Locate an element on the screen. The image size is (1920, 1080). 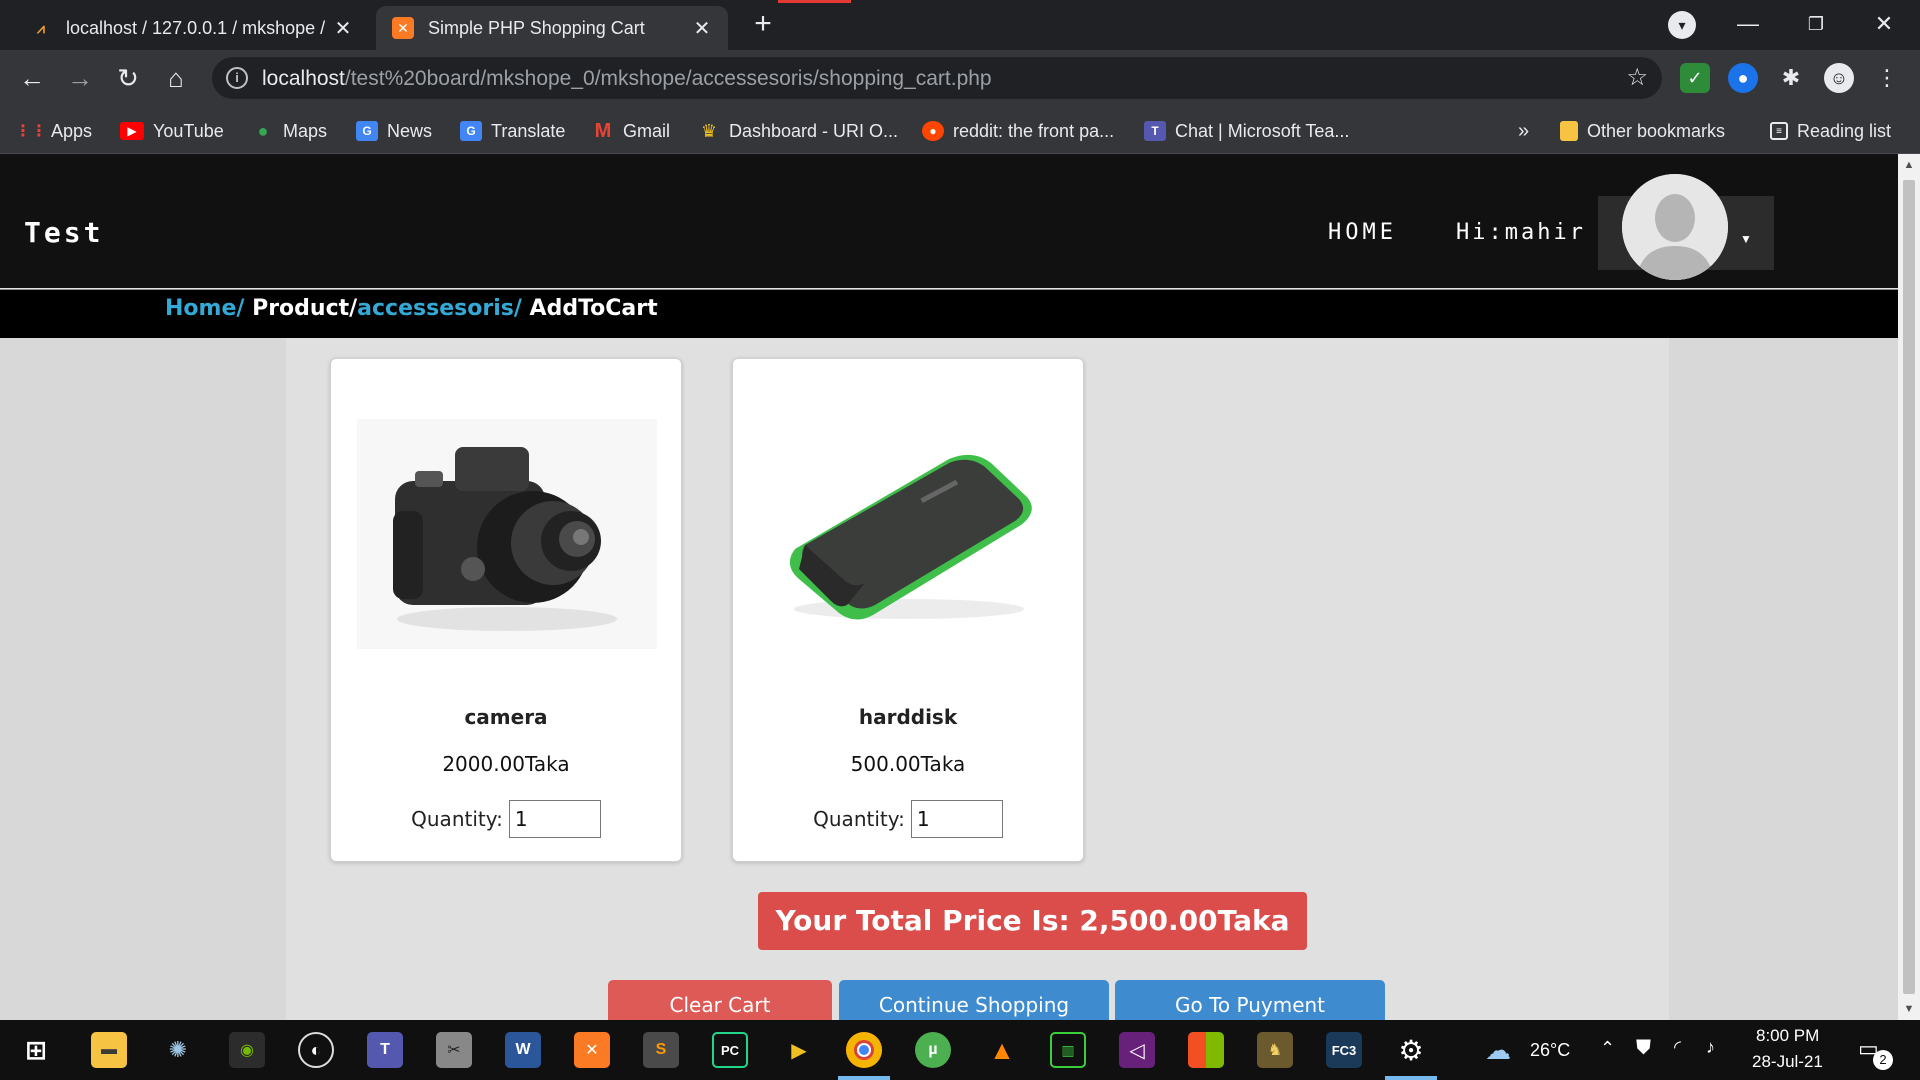
bookmark-other: Other bookmarks is located at coordinates (1642, 131).